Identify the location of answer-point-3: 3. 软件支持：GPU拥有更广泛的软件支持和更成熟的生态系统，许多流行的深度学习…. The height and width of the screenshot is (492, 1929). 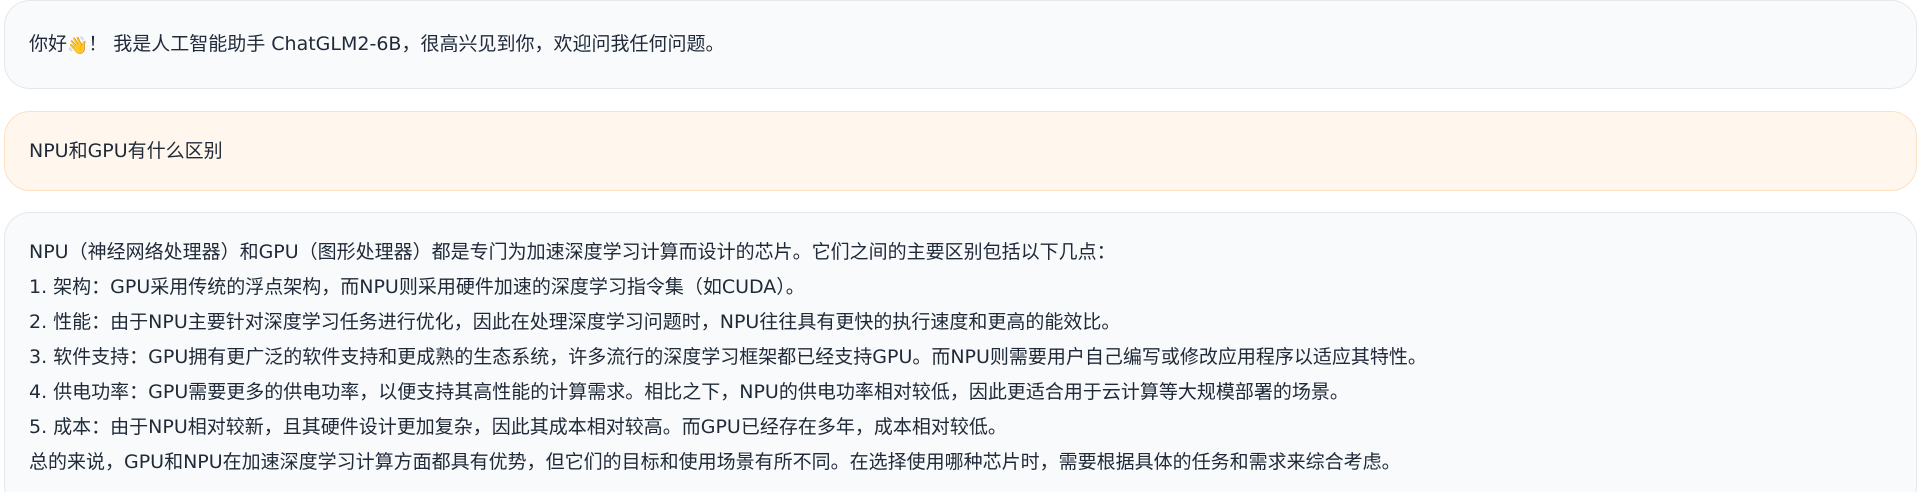
(728, 357).